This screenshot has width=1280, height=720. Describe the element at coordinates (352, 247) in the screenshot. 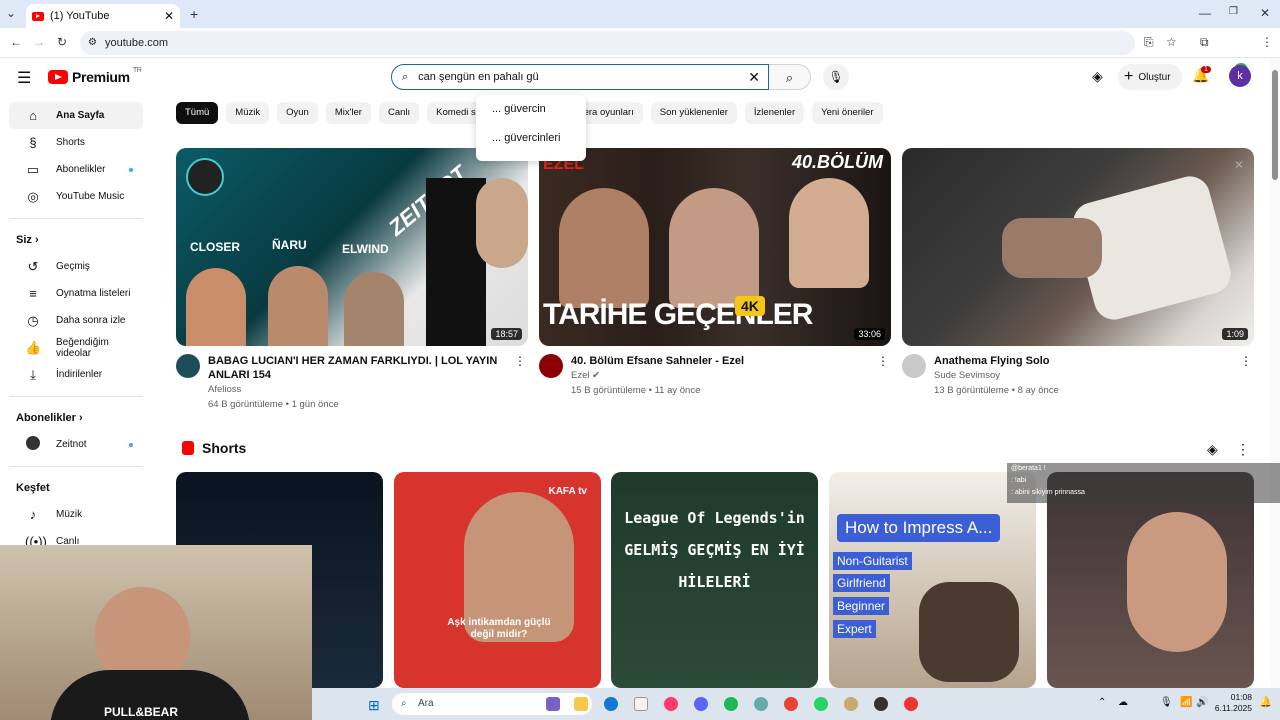

I see `video-thumbnail: ZEITNOT CLOSER ÑARU ELWIND 18:57` at that location.